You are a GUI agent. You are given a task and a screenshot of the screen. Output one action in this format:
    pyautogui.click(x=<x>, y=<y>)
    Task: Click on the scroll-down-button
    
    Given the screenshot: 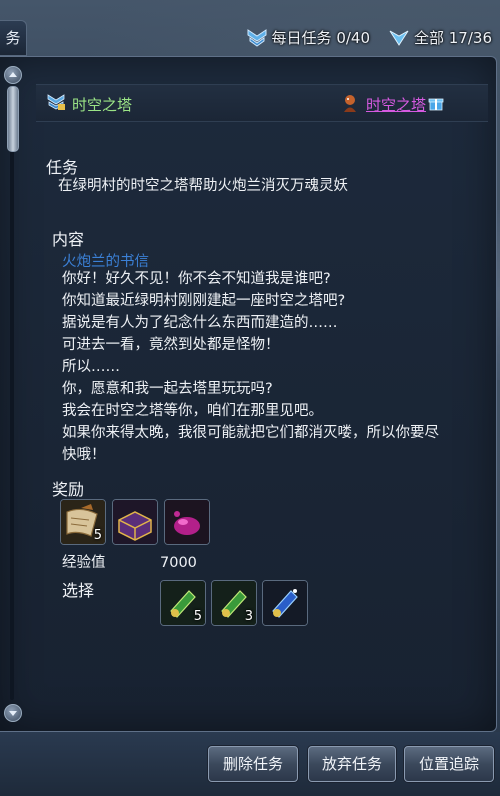 What is the action you would take?
    pyautogui.click(x=13, y=713)
    